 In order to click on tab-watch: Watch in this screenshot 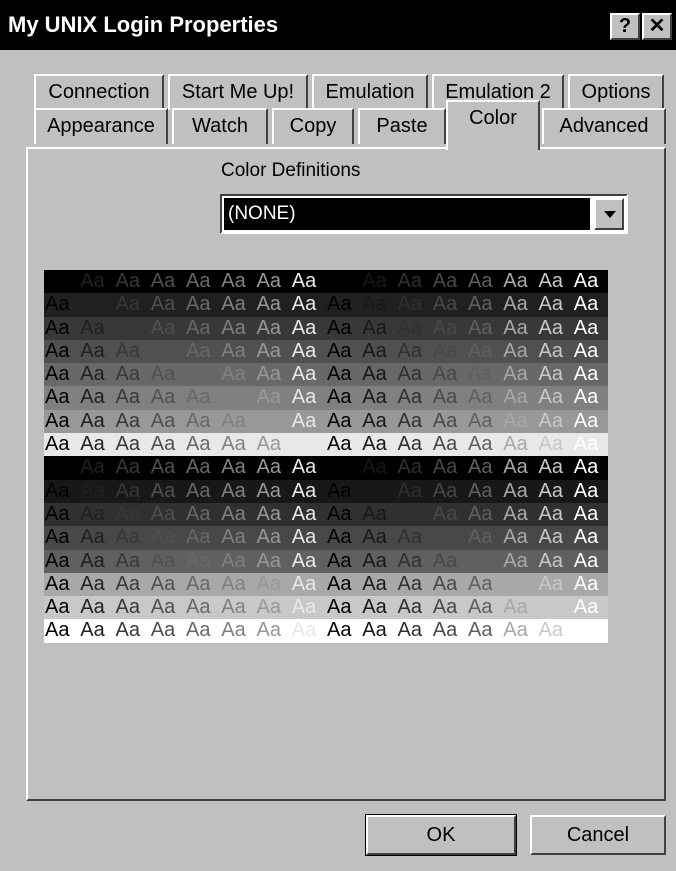, I will do `click(220, 126)`.